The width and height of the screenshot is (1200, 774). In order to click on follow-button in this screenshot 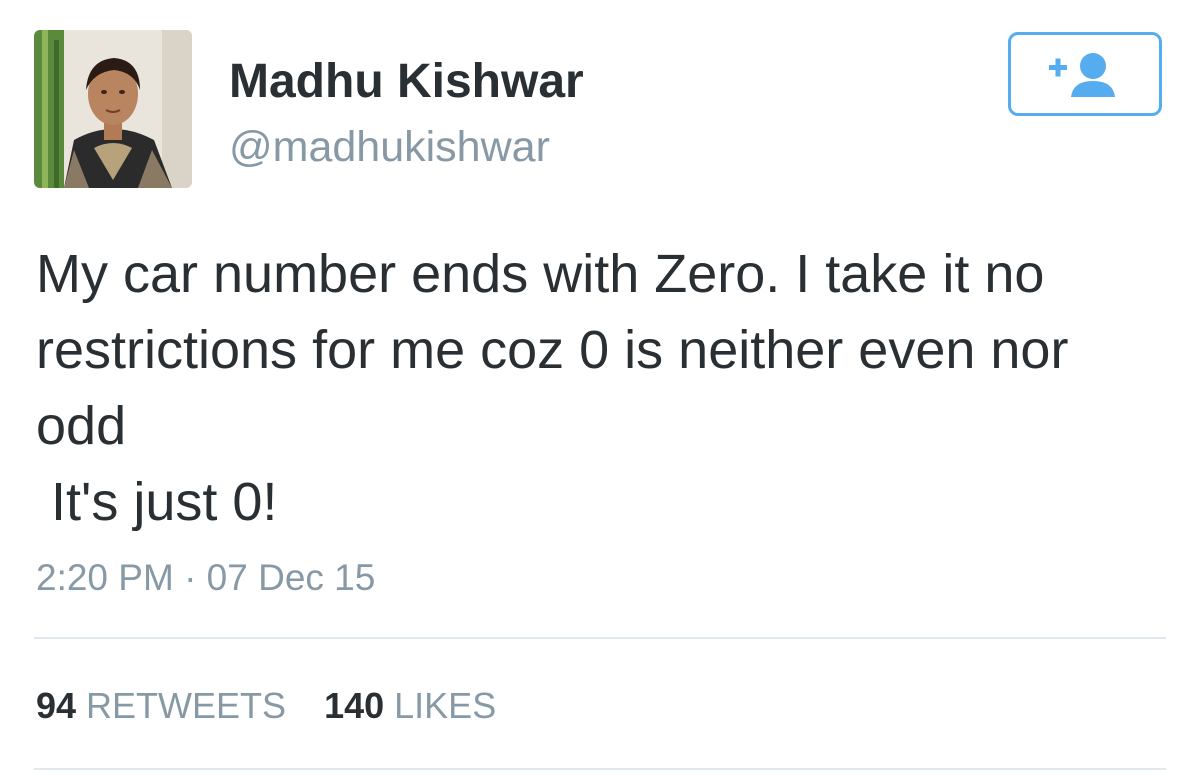, I will do `click(1085, 74)`.